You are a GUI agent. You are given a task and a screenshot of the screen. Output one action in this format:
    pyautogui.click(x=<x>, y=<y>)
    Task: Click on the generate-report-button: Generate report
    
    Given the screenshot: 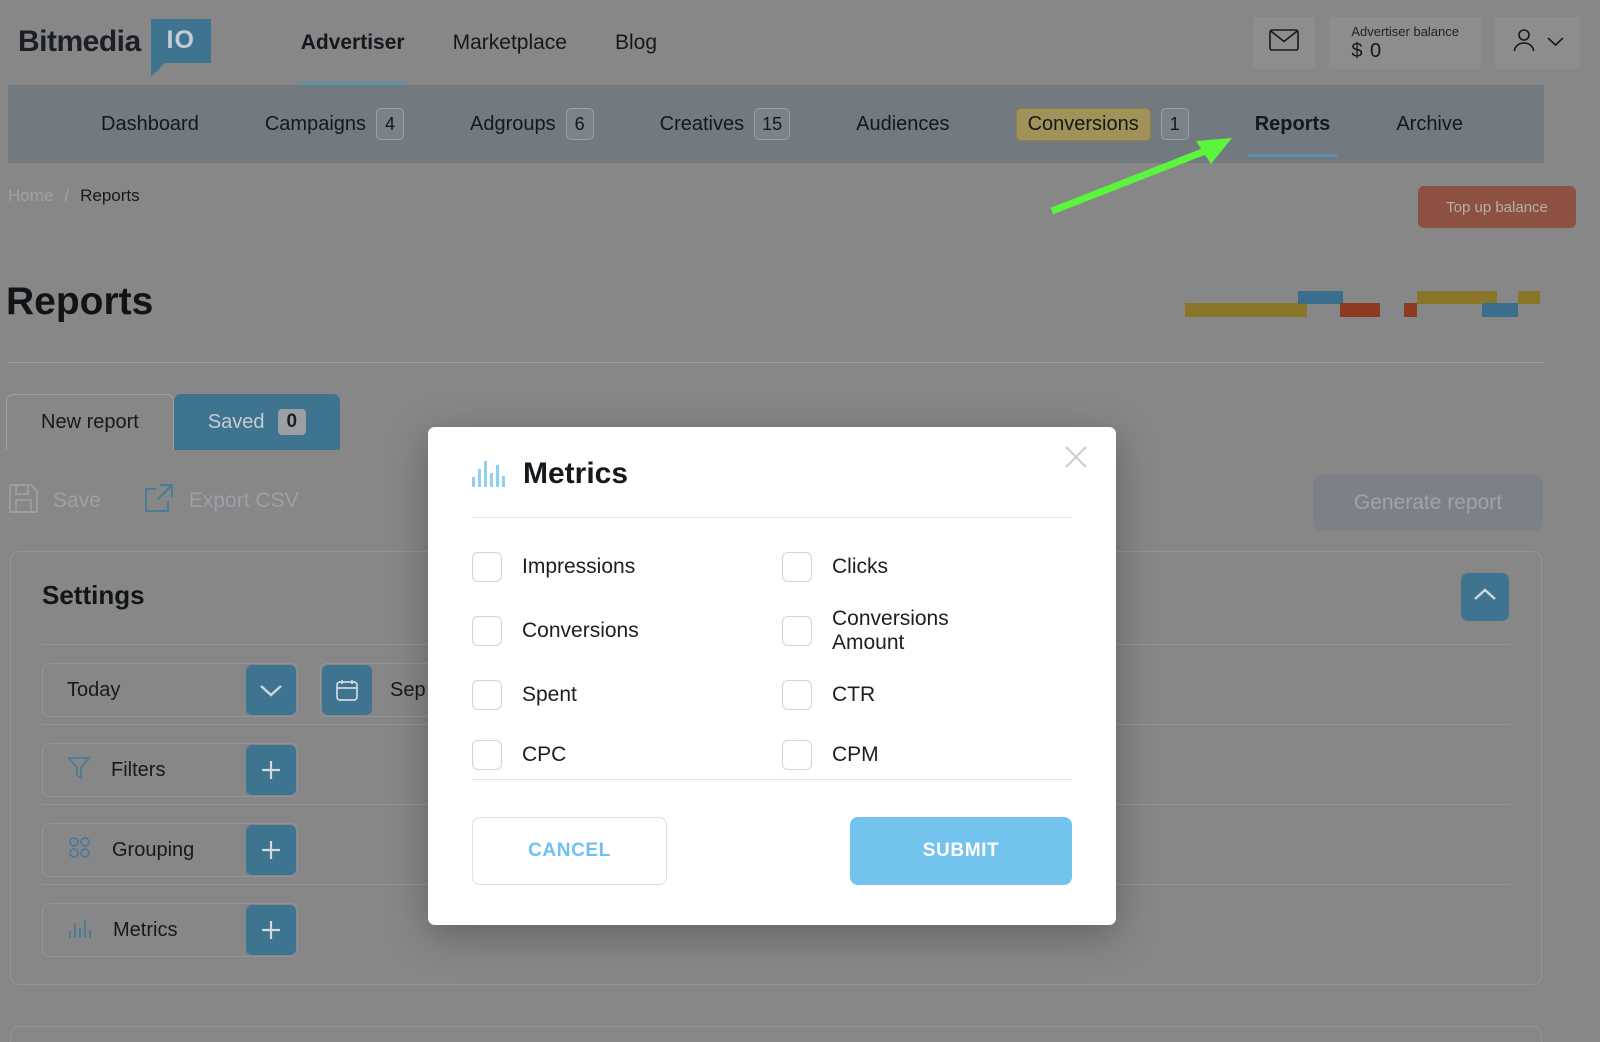 What is the action you would take?
    pyautogui.click(x=1428, y=503)
    